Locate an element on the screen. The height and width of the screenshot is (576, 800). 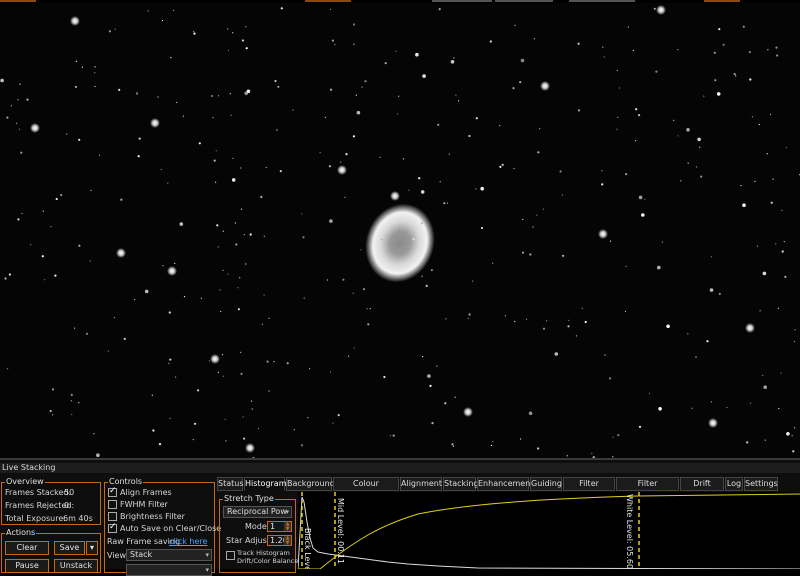
fwhm-filter-checkbox is located at coordinates (112, 504).